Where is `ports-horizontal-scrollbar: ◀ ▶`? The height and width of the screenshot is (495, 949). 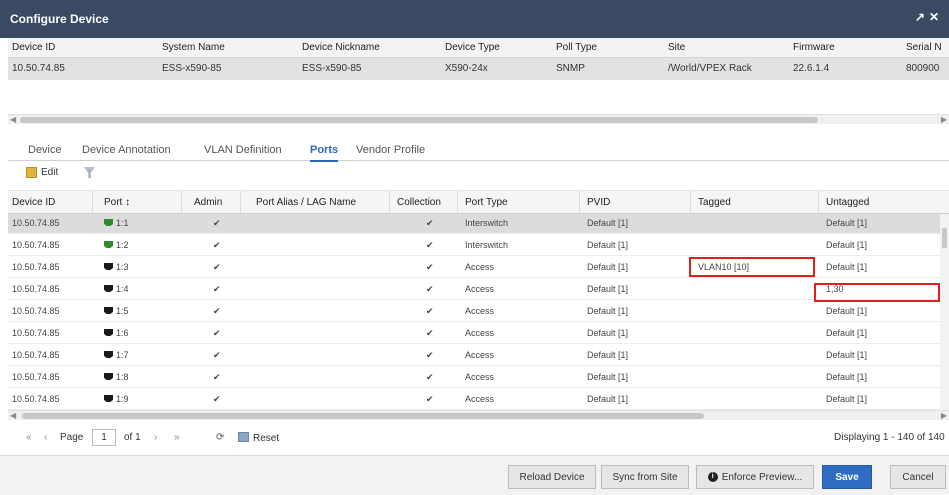
ports-horizontal-scrollbar: ◀ ▶ is located at coordinates (478, 415).